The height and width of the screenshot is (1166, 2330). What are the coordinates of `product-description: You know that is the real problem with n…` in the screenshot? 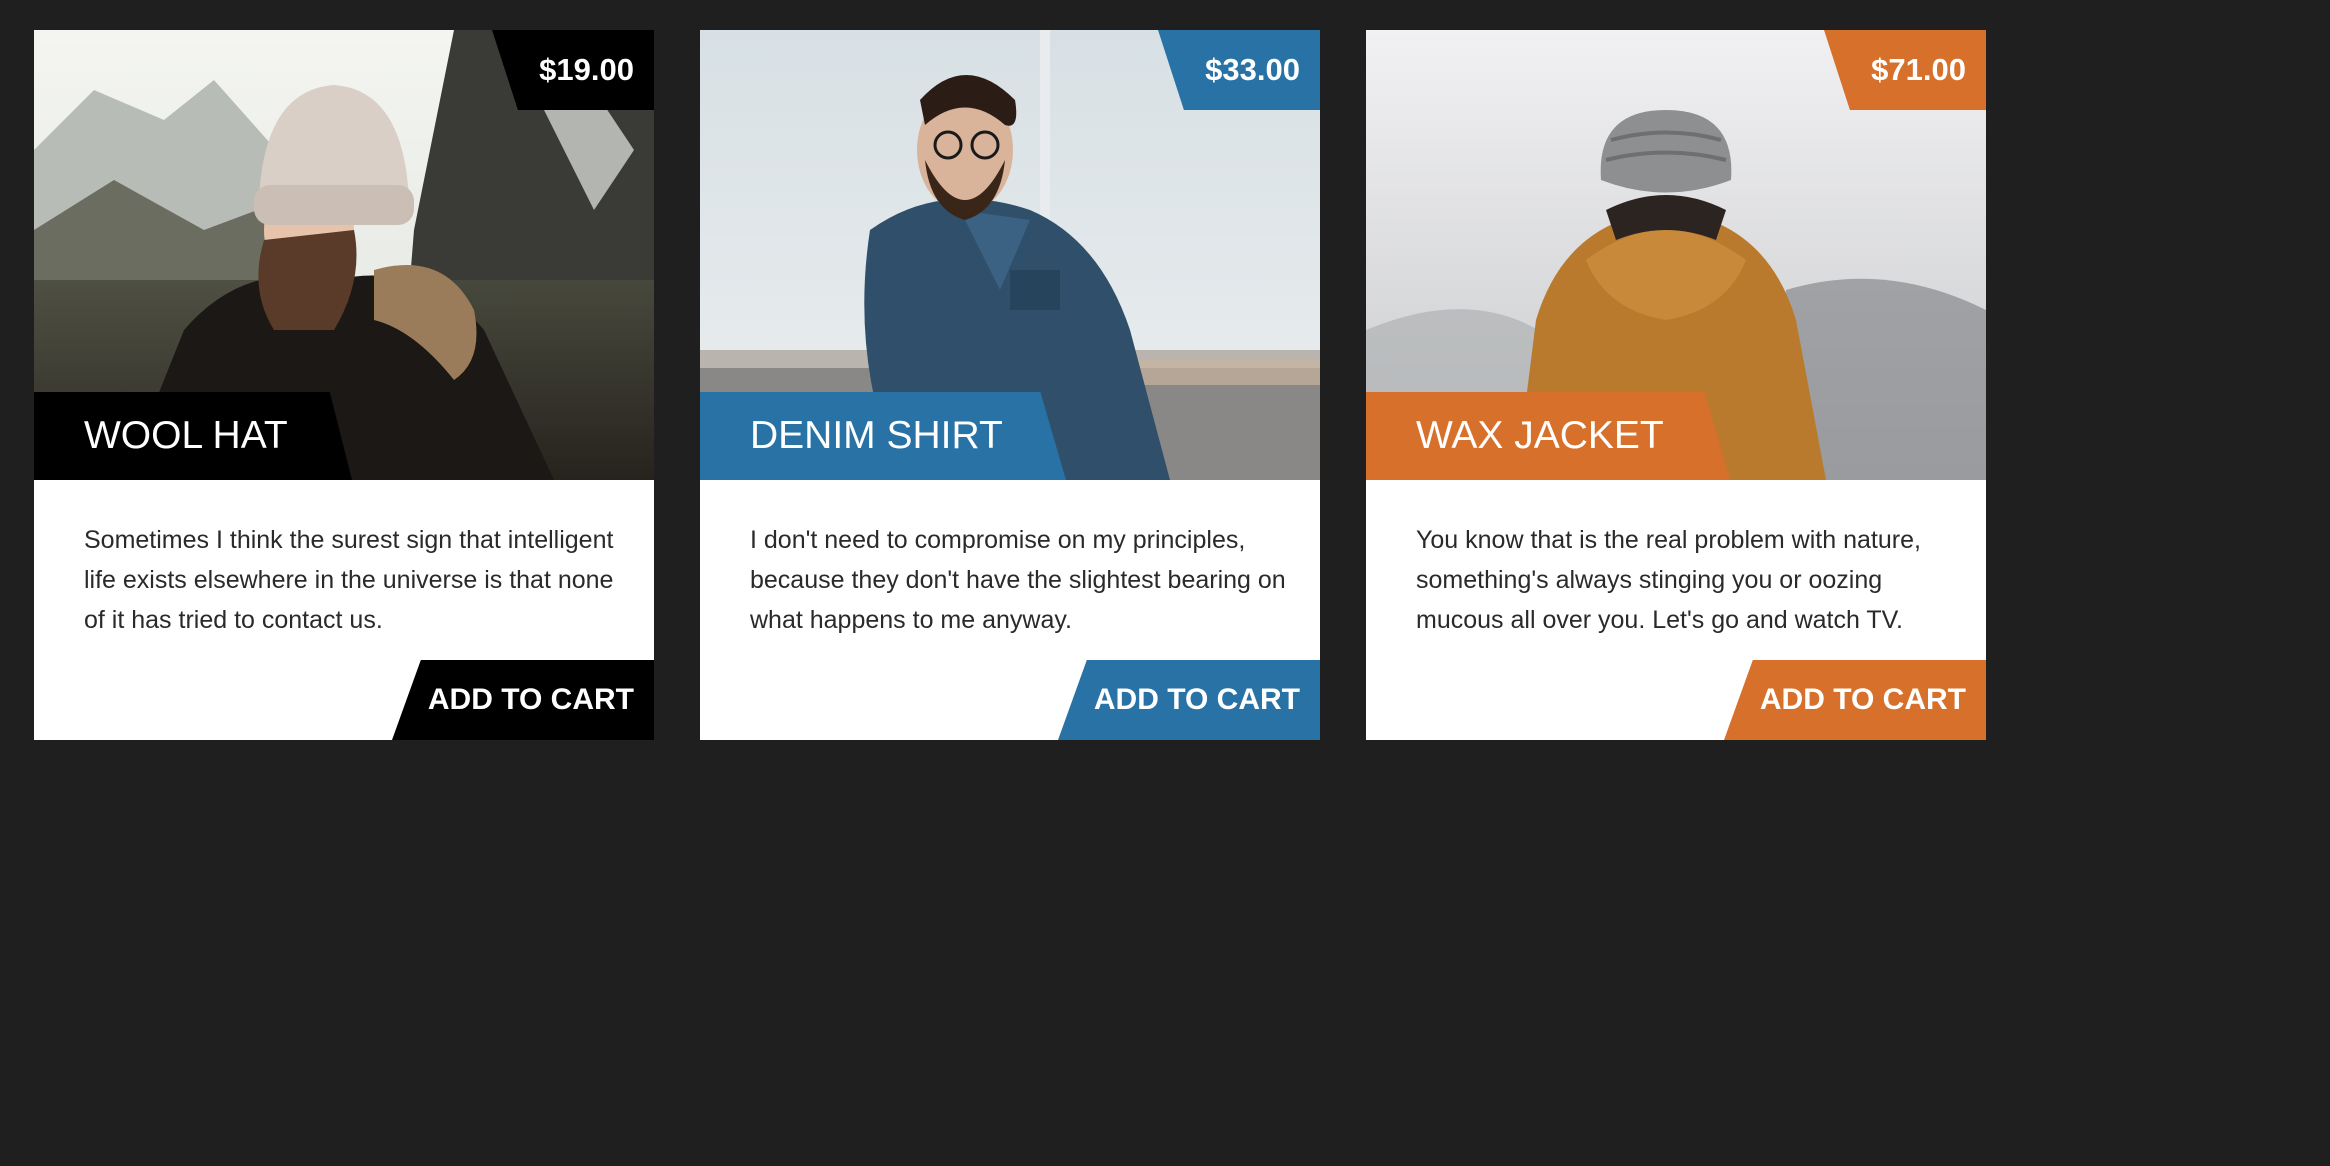 It's located at (1668, 580).